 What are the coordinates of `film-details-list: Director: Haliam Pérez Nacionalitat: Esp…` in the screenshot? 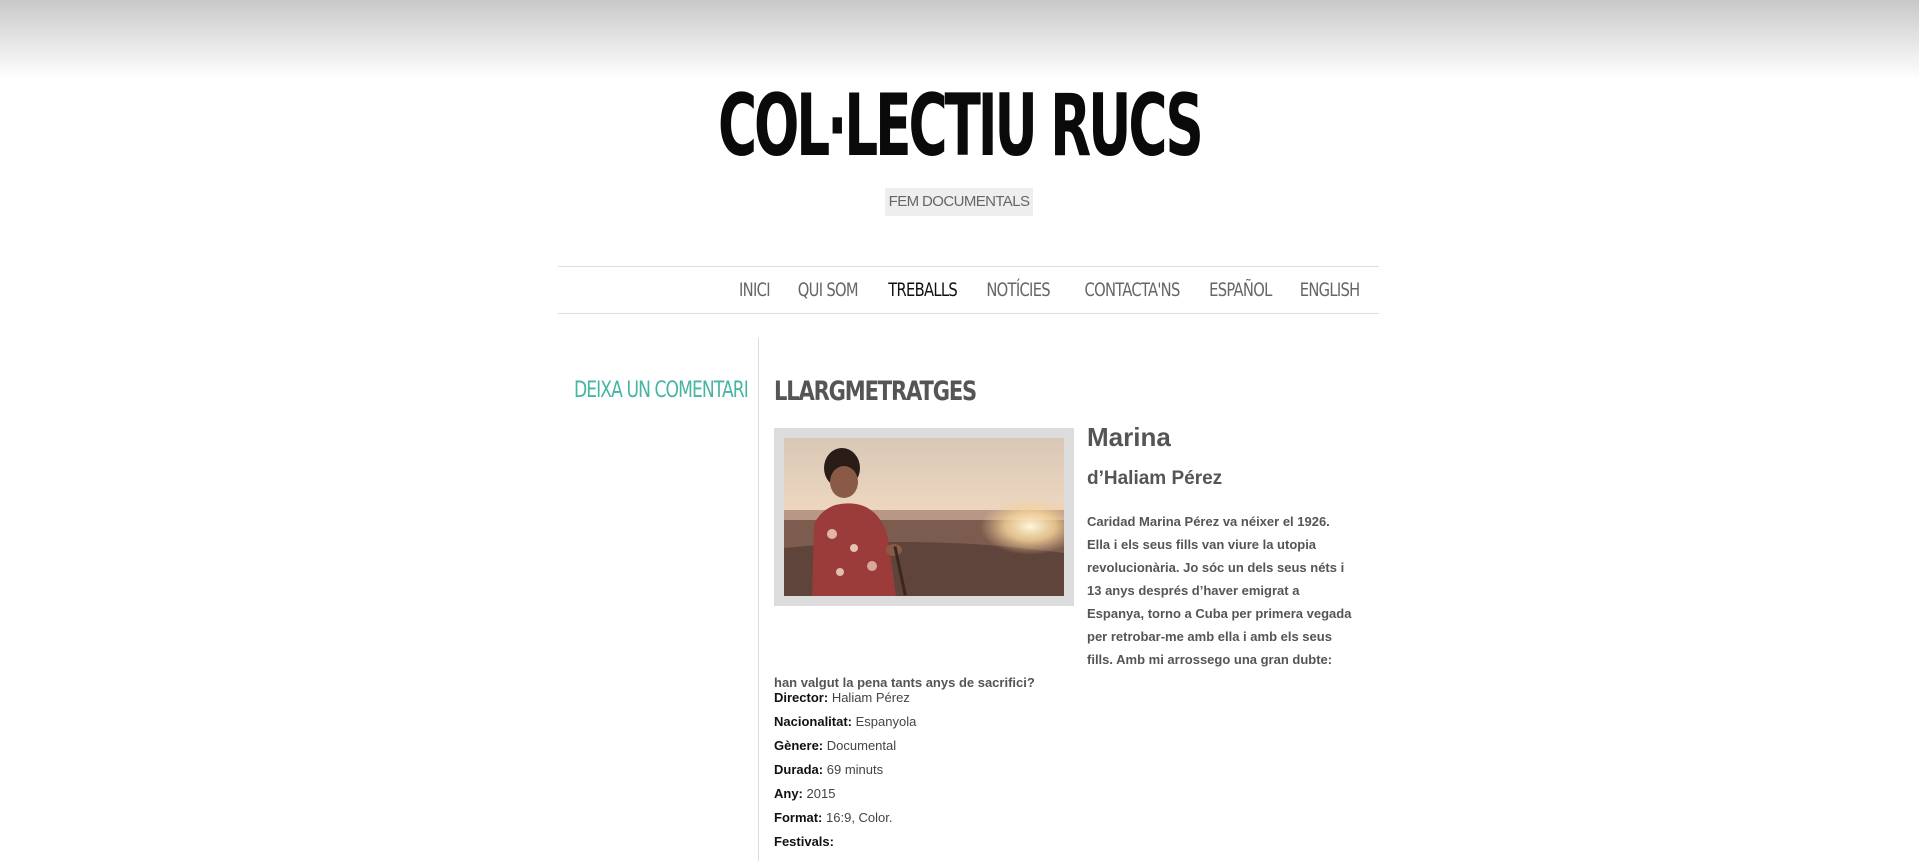 It's located at (1064, 770).